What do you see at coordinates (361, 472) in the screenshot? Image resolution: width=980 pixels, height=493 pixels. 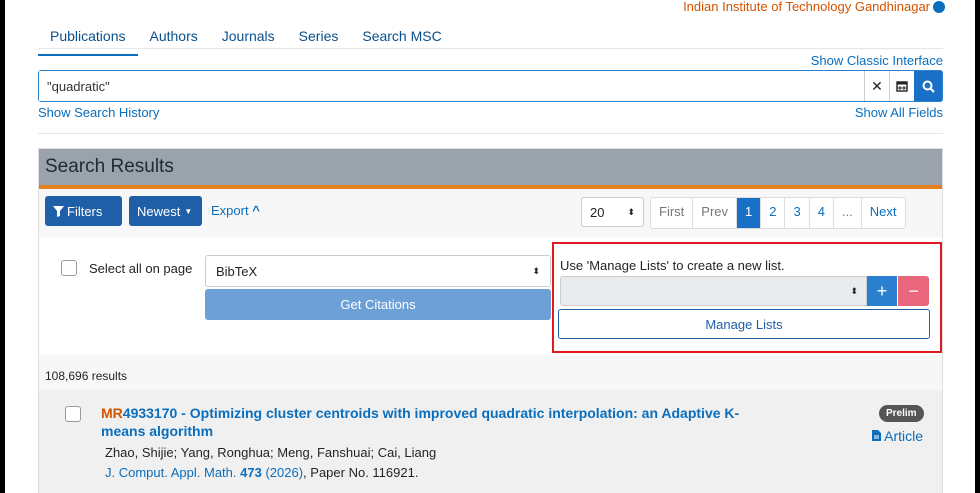 I see `paper-number: , Paper No. 116921.` at bounding box center [361, 472].